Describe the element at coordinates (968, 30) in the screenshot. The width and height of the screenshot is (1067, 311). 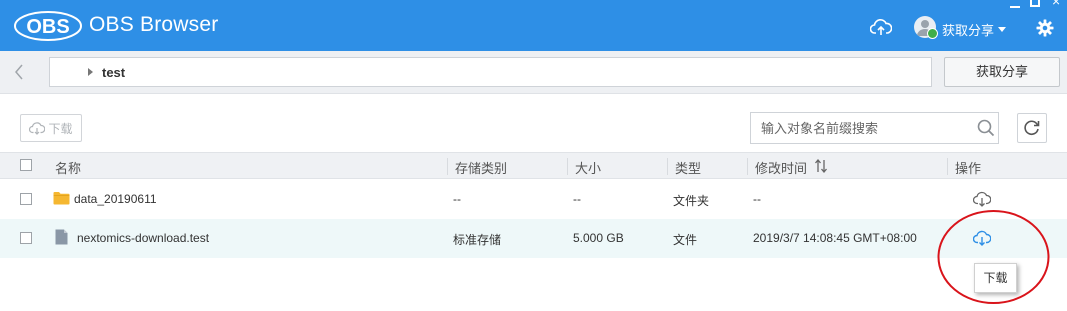
I see `user-menu-label: 获取分享` at that location.